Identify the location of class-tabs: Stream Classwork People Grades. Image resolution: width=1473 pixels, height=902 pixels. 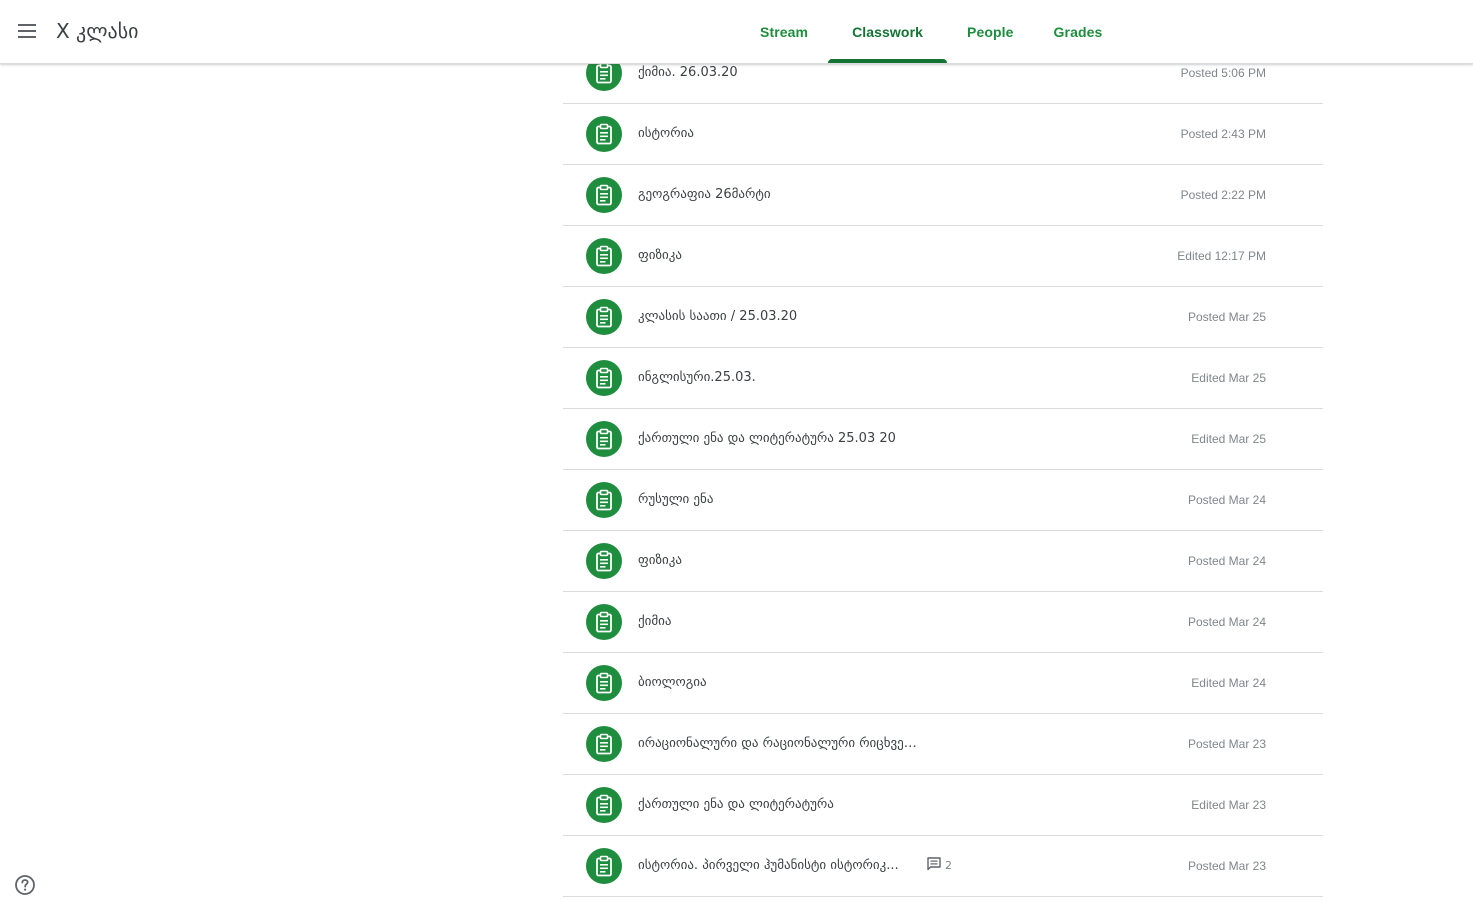
(931, 31).